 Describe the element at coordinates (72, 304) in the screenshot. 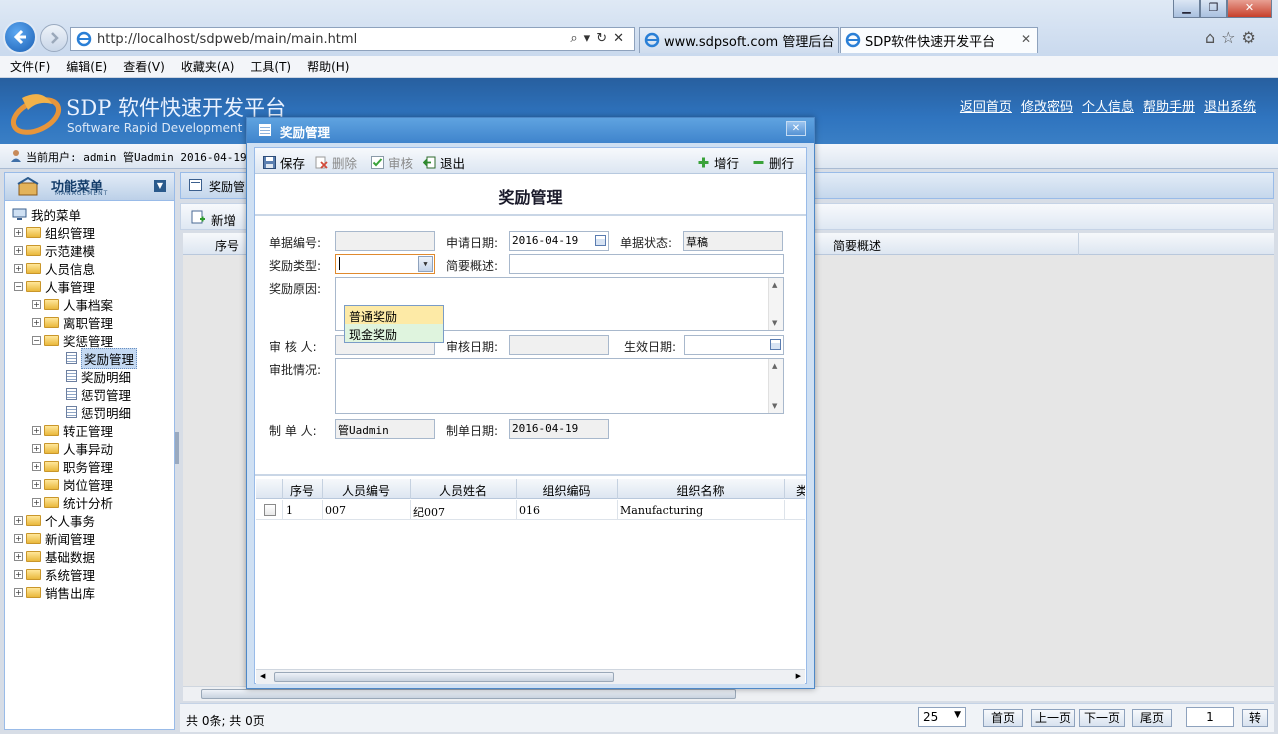

I see `sidebar-item-hr-files: + 人事档案` at that location.